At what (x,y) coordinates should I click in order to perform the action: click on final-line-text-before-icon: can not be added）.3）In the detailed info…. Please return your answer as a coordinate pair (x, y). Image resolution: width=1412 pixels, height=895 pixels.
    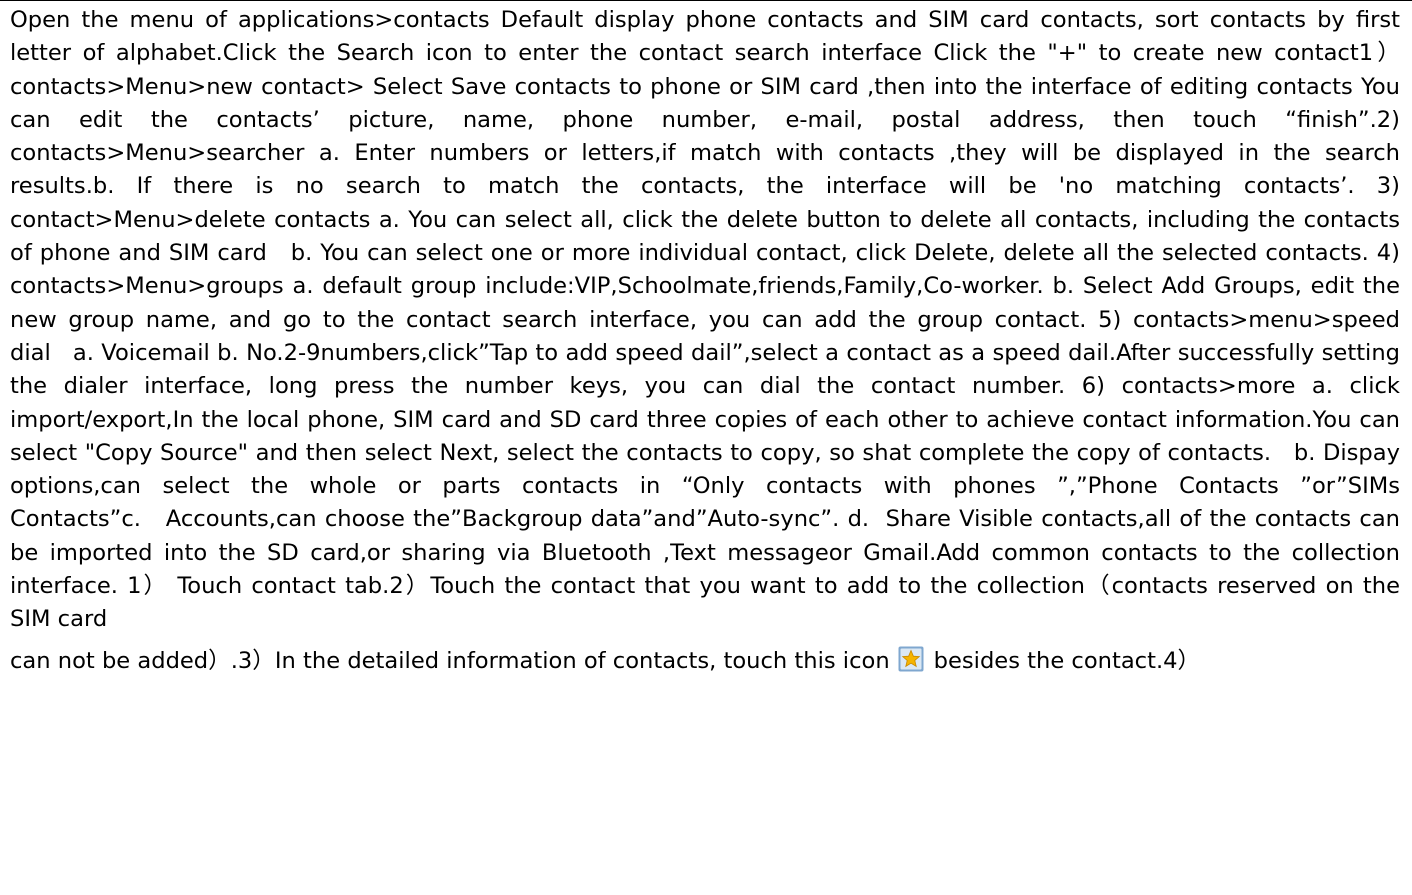
    Looking at the image, I should click on (450, 660).